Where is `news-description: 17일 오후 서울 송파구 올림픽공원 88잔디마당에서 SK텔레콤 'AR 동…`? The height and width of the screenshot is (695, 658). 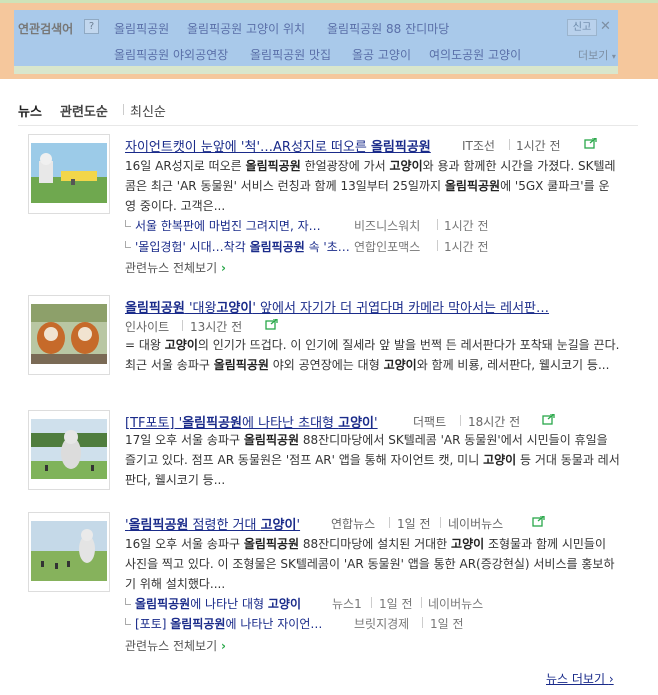 news-description: 17일 오후 서울 송파구 올림픽공원 88잔디마당에서 SK텔레콤 'AR 동… is located at coordinates (372, 460).